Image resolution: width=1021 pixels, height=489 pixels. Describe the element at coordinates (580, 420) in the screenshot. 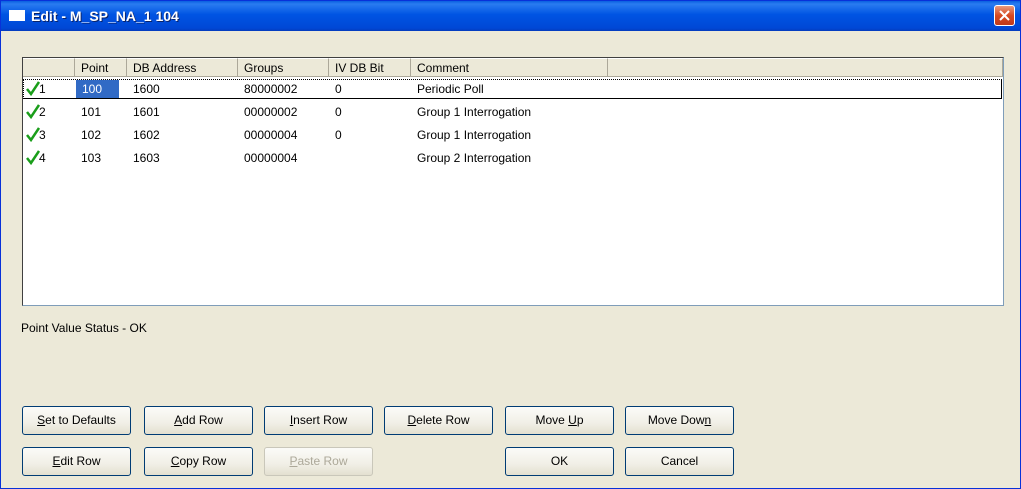

I see `button-label: p` at that location.